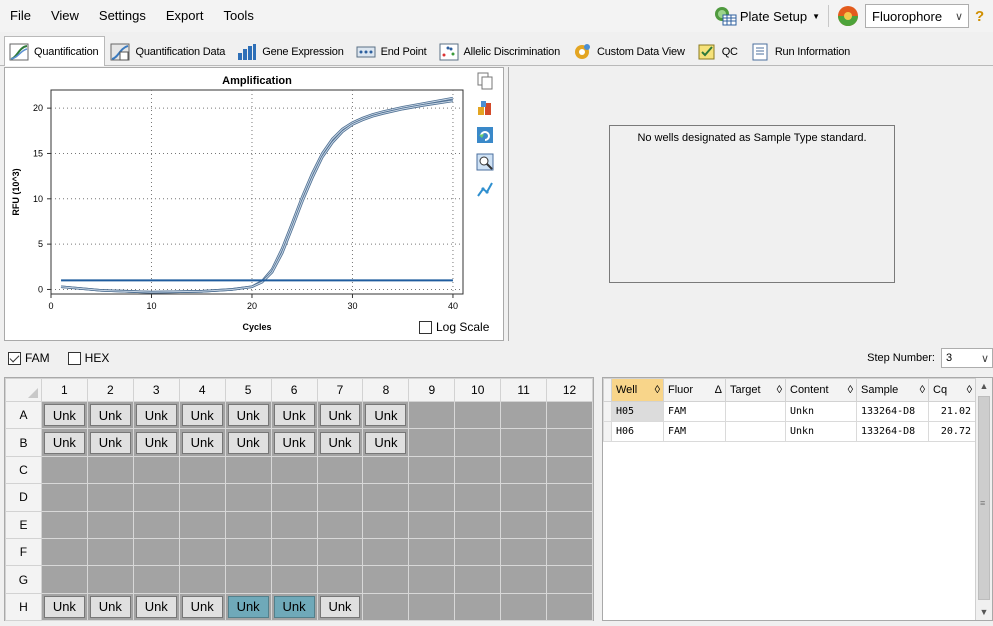 This screenshot has width=993, height=626. What do you see at coordinates (478, 390) in the screenshot?
I see `plate-column-header: 10` at bounding box center [478, 390].